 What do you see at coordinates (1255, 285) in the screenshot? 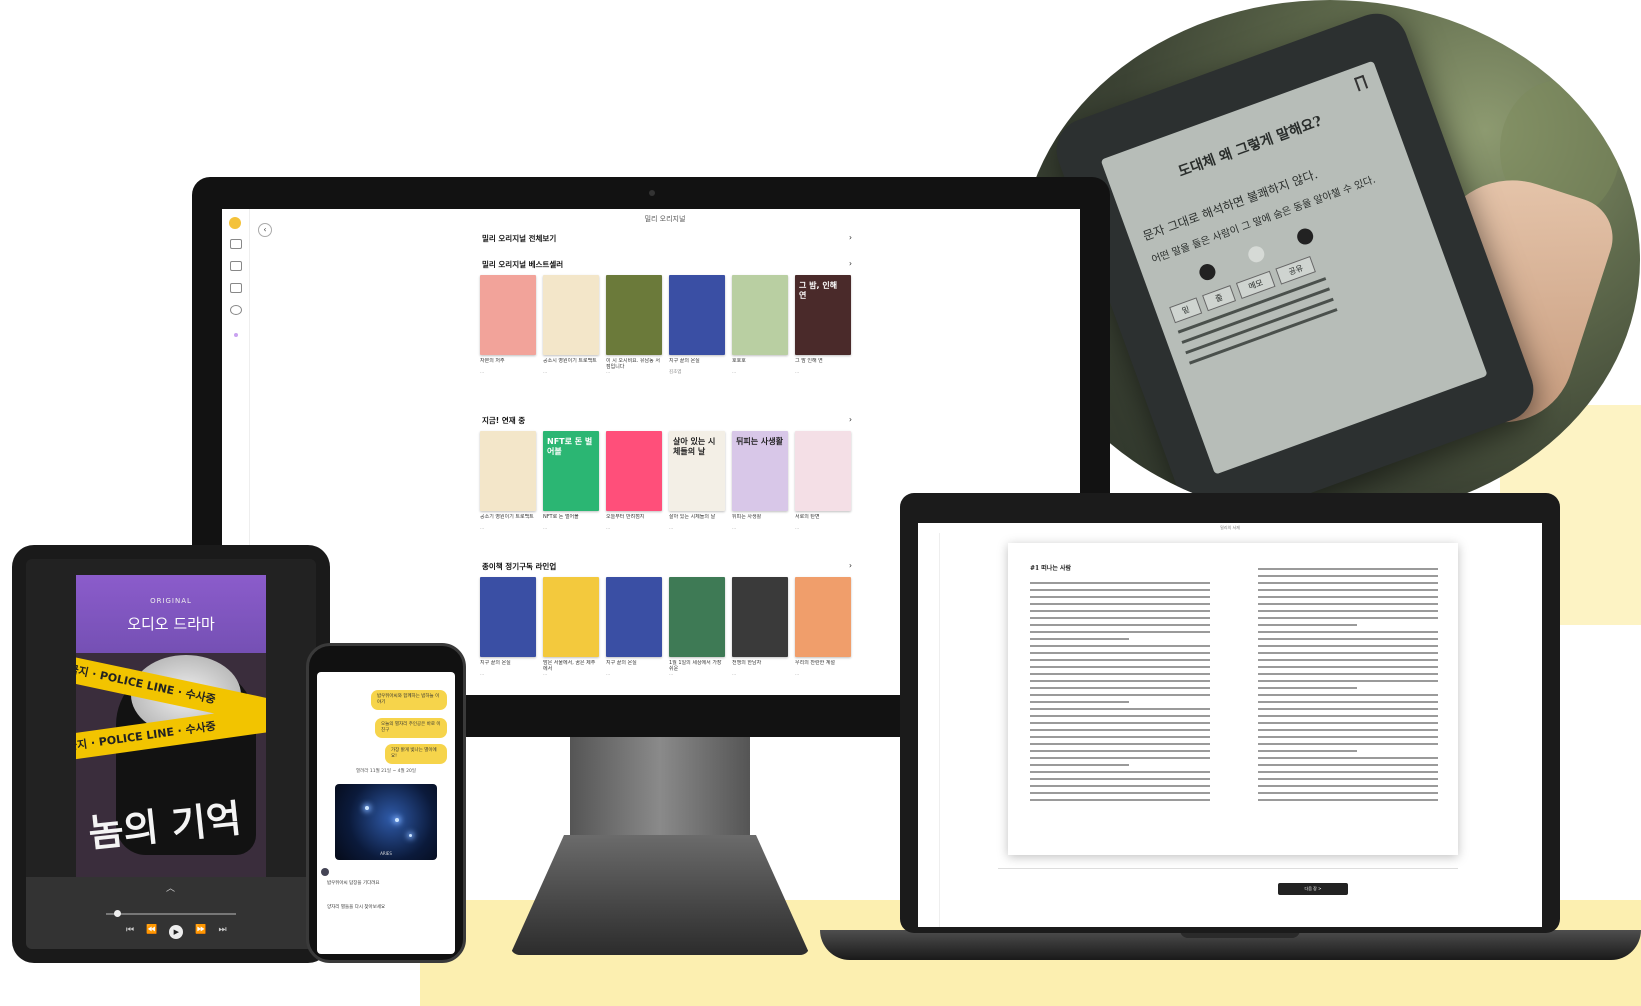
I see `ereader-btn-3: 메모` at bounding box center [1255, 285].